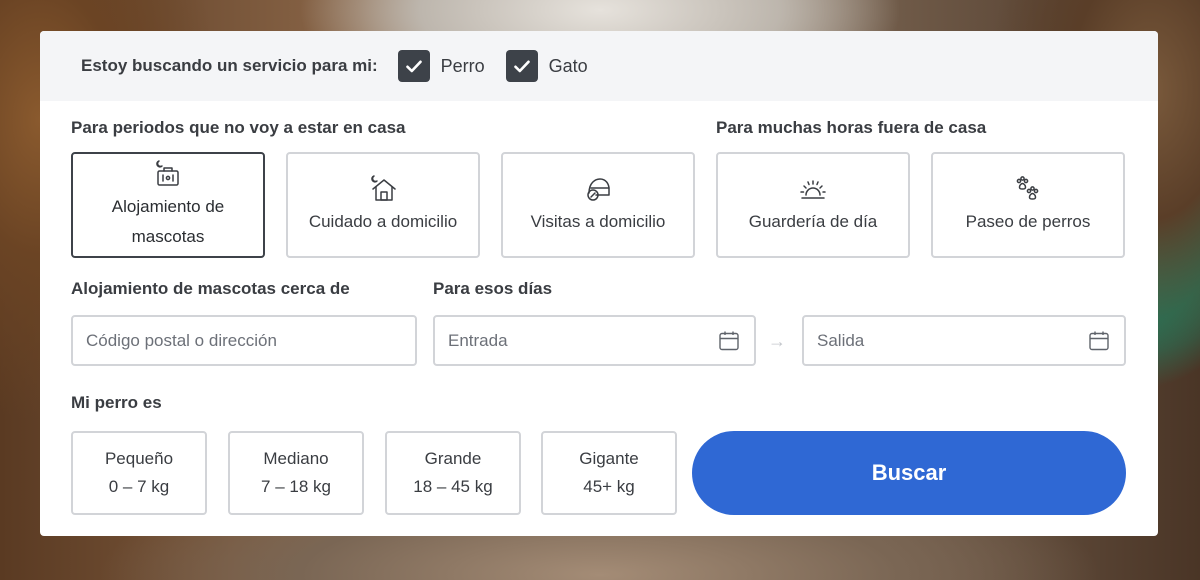  What do you see at coordinates (453, 458) in the screenshot?
I see `size-option-name: Grande` at bounding box center [453, 458].